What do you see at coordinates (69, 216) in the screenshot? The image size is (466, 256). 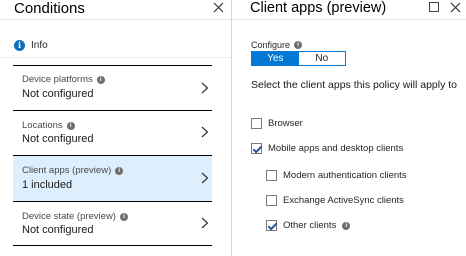 I see `condition-label: Device state (preview)` at bounding box center [69, 216].